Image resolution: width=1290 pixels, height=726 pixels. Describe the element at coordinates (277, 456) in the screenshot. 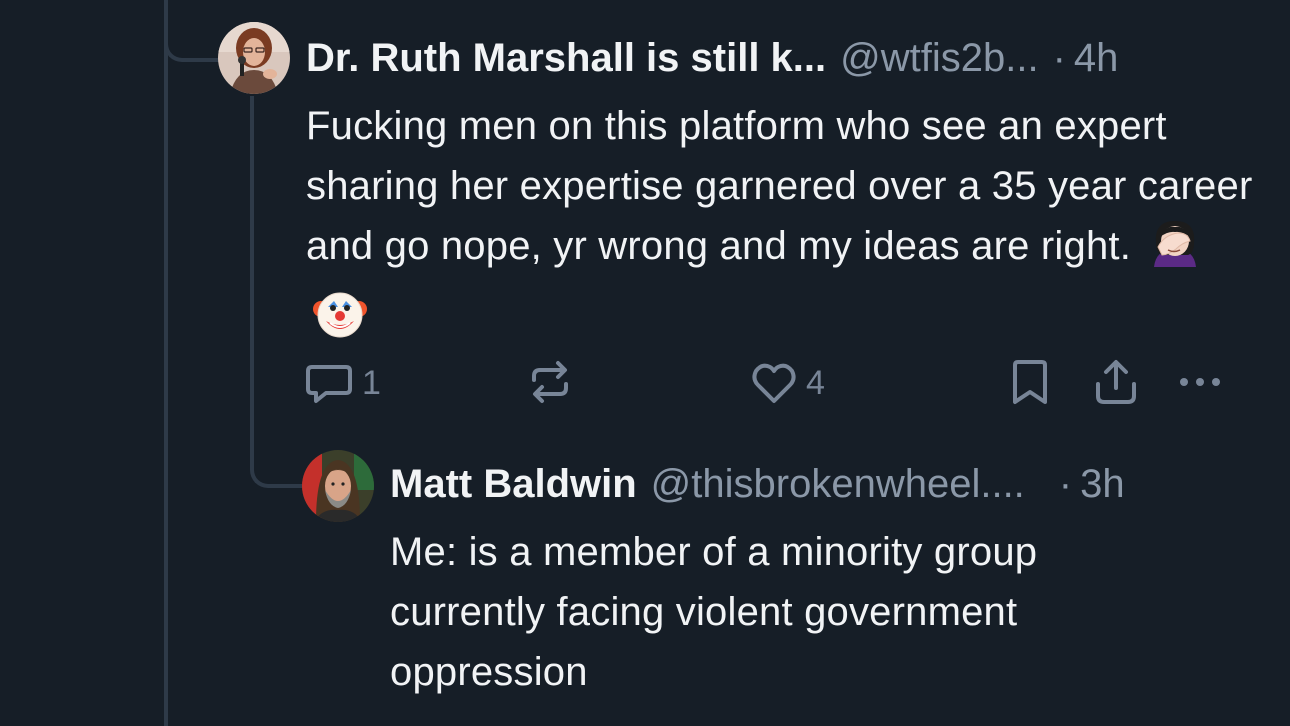

I see `thread-connector-post2` at that location.